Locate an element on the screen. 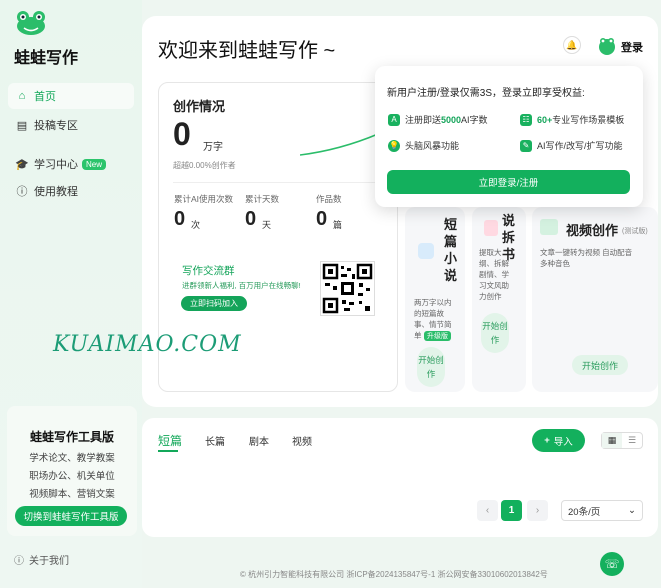 Image resolution: width=661 pixels, height=588 pixels. join-group-button: 立即扫码加入 is located at coordinates (214, 303).